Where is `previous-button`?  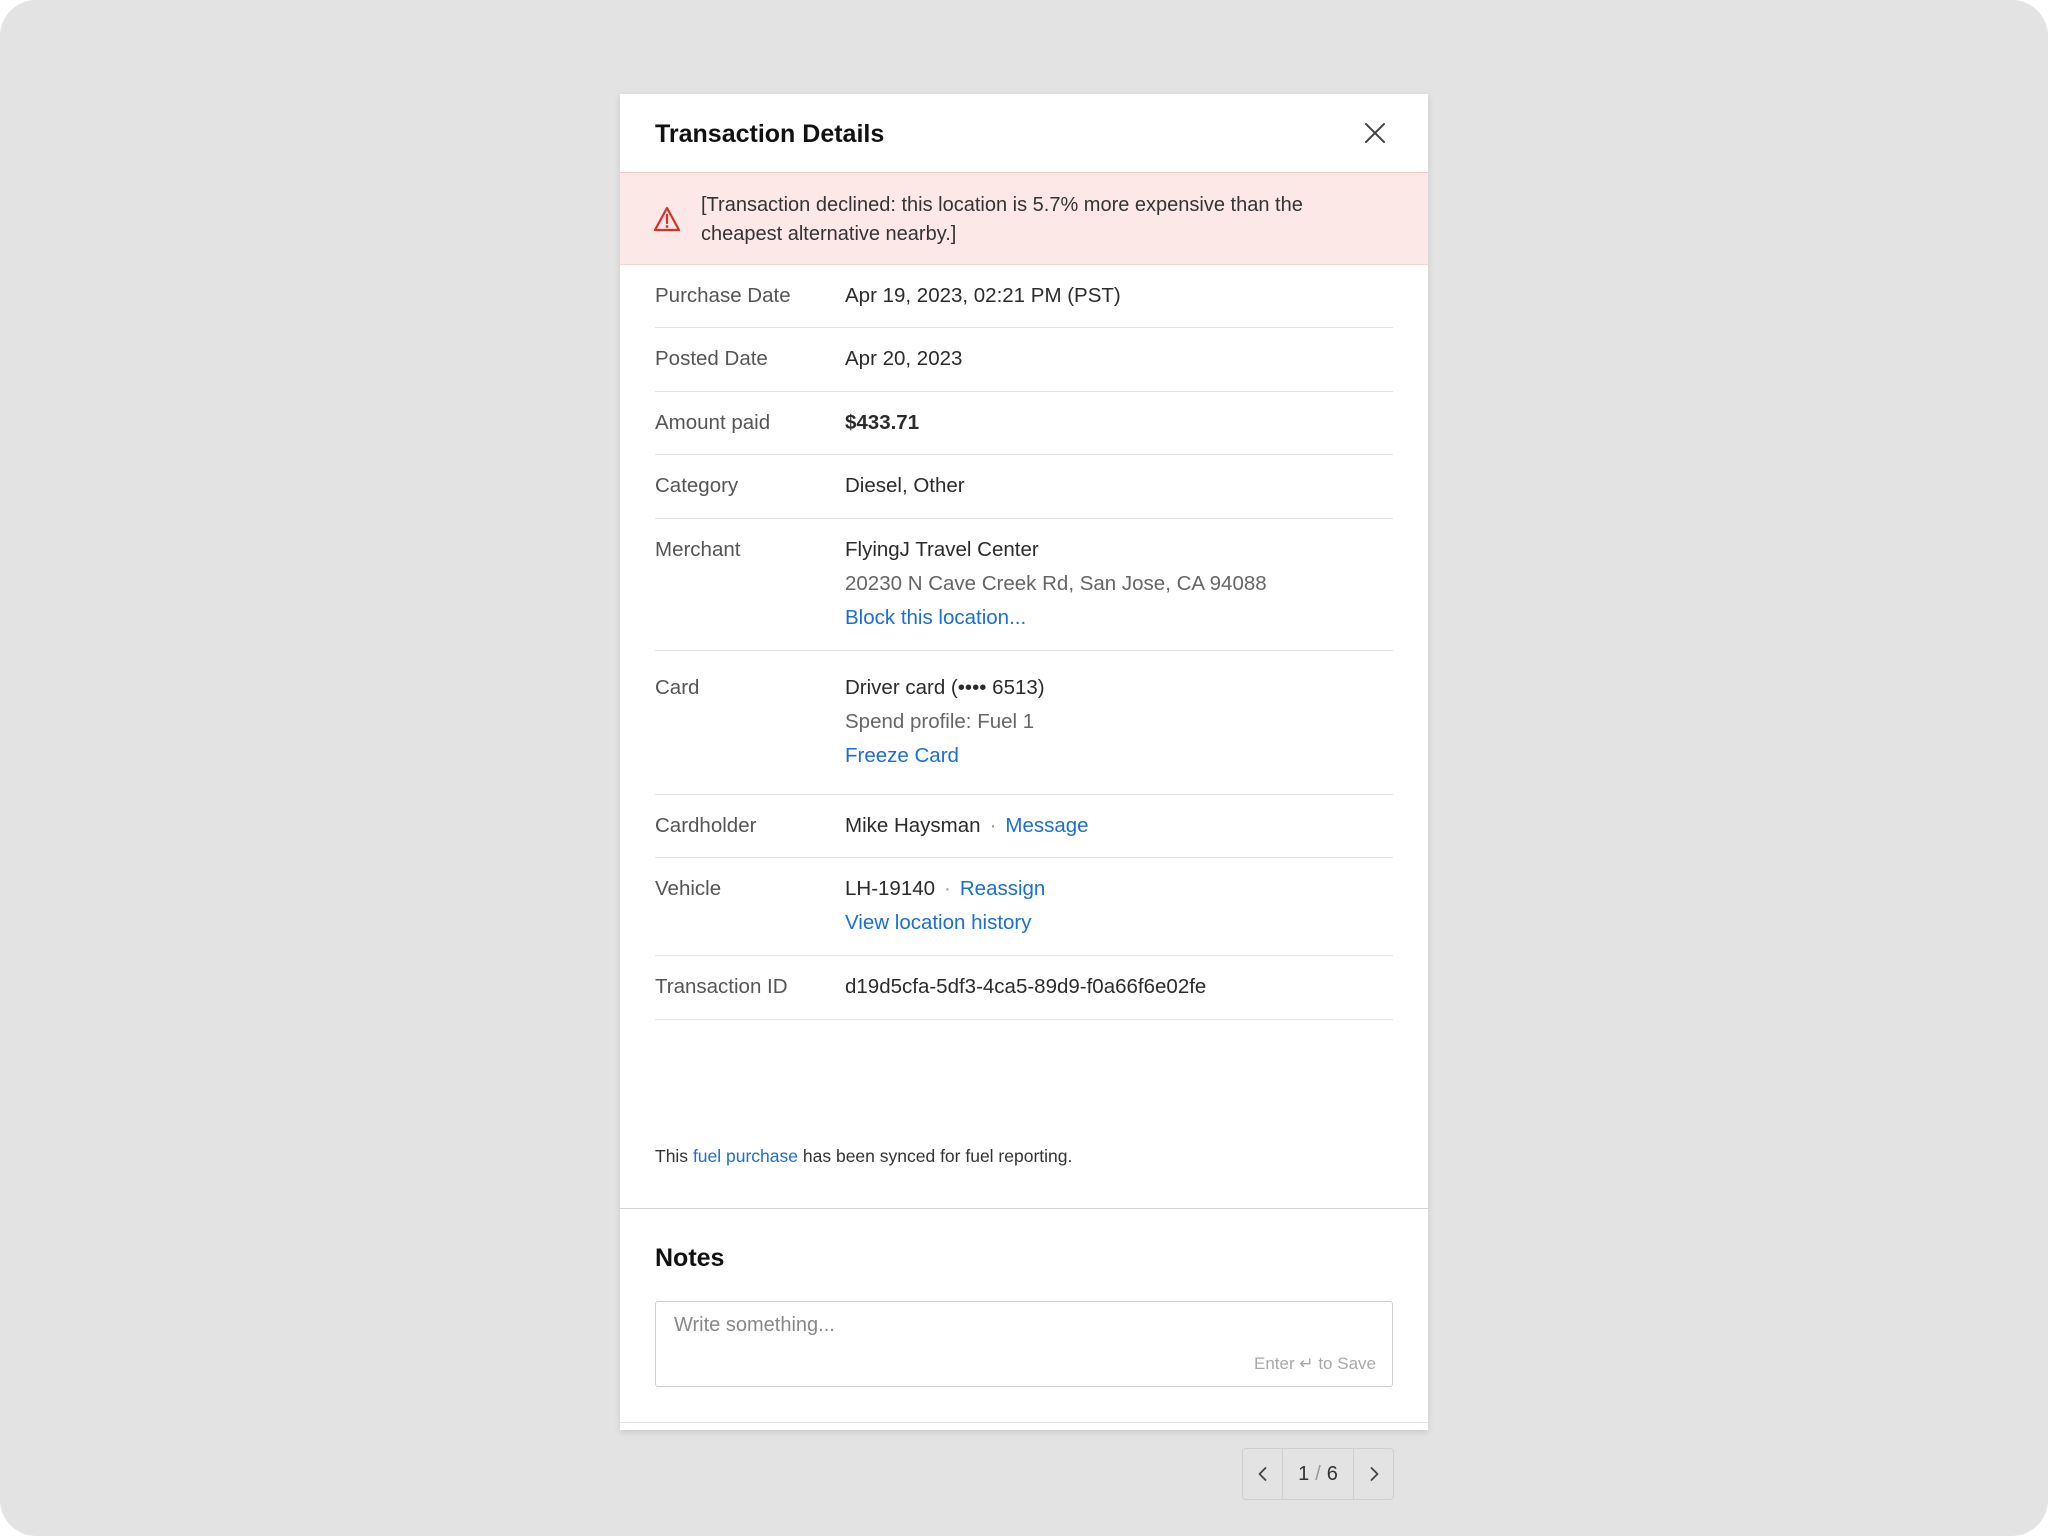
previous-button is located at coordinates (1262, 1474).